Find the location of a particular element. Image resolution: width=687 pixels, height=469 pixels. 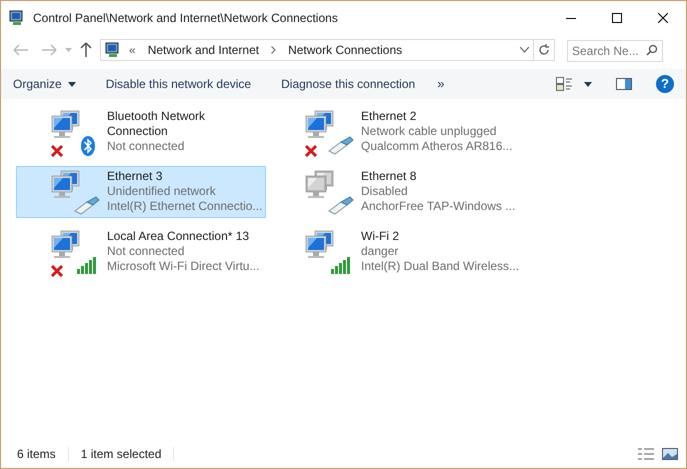

connection-item: Bluetooth Network Connection Not connected is located at coordinates (142, 133).